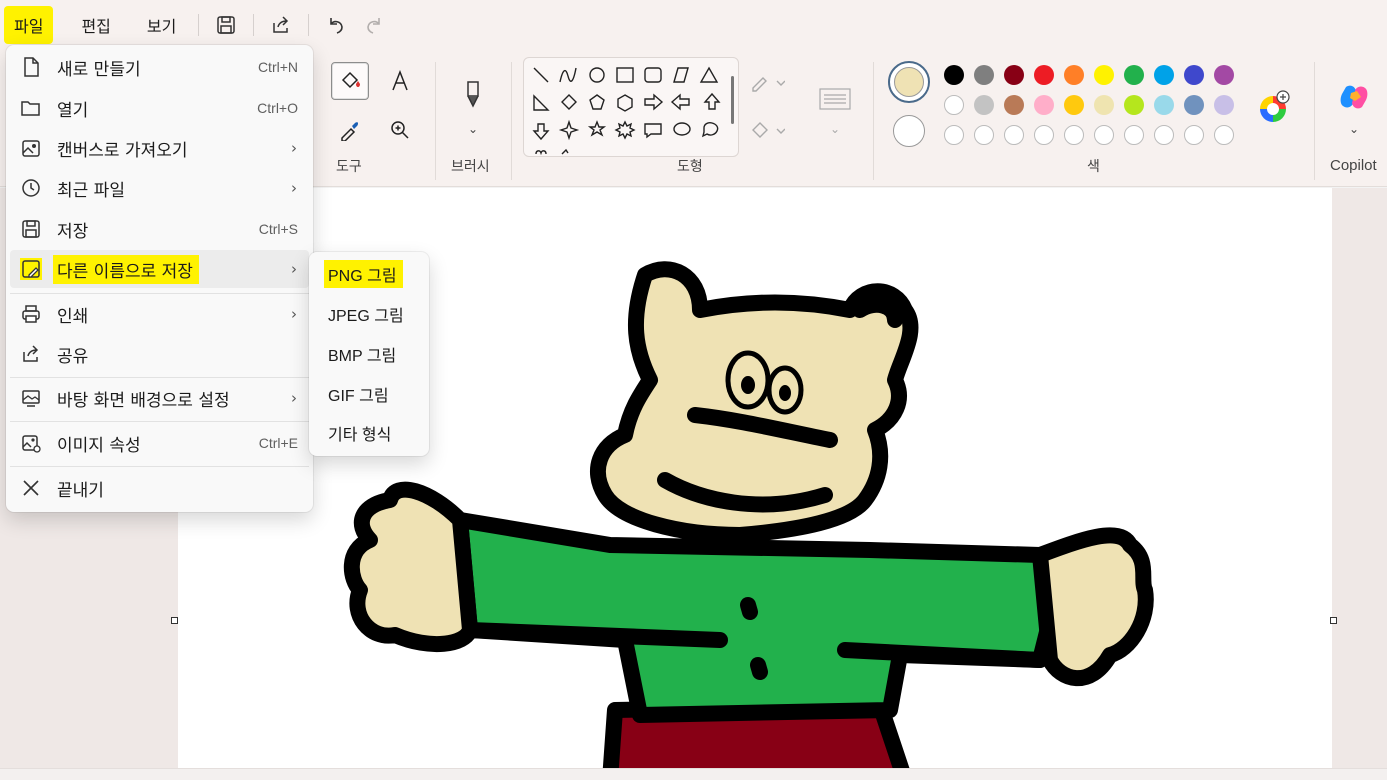 The height and width of the screenshot is (780, 1387). What do you see at coordinates (400, 130) in the screenshot?
I see `magnifier-tool` at bounding box center [400, 130].